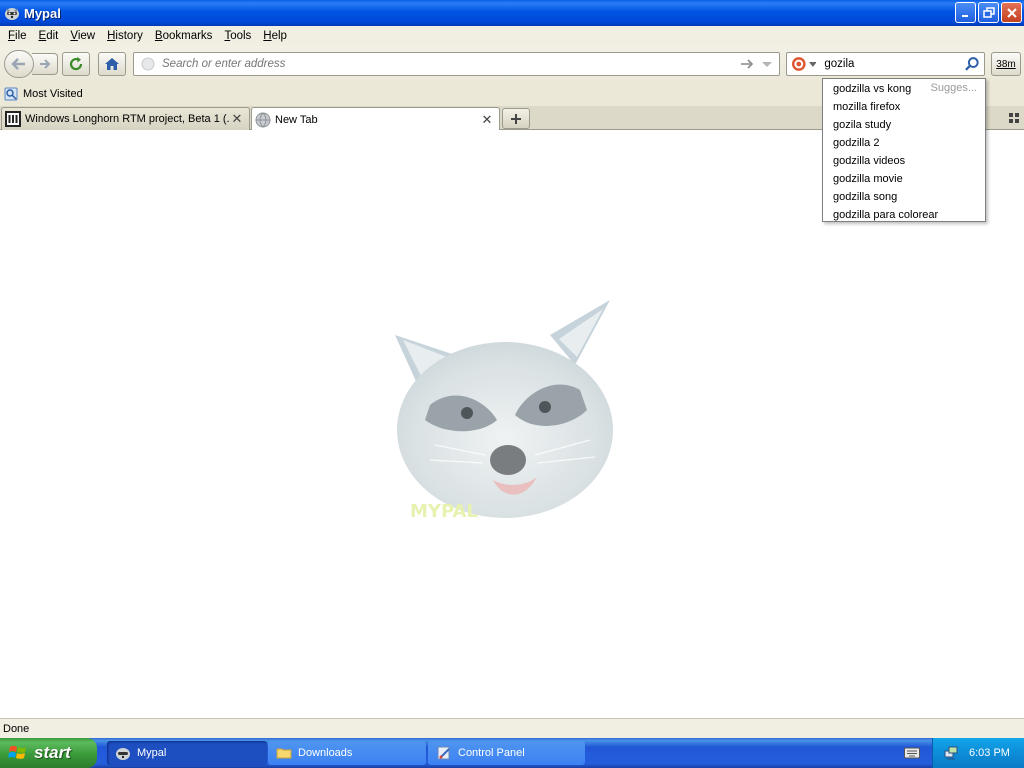  I want to click on menu-label-rest: ools, so click(241, 36).